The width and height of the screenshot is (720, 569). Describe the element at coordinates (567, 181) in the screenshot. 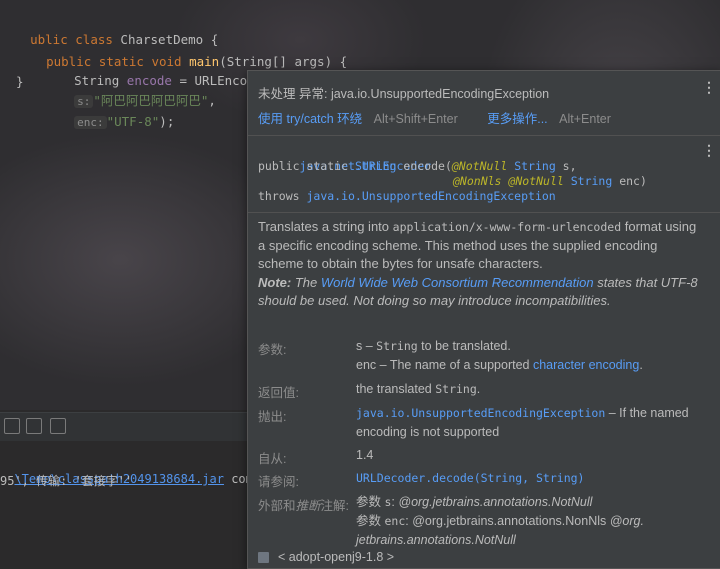

I see `sig-space` at that location.